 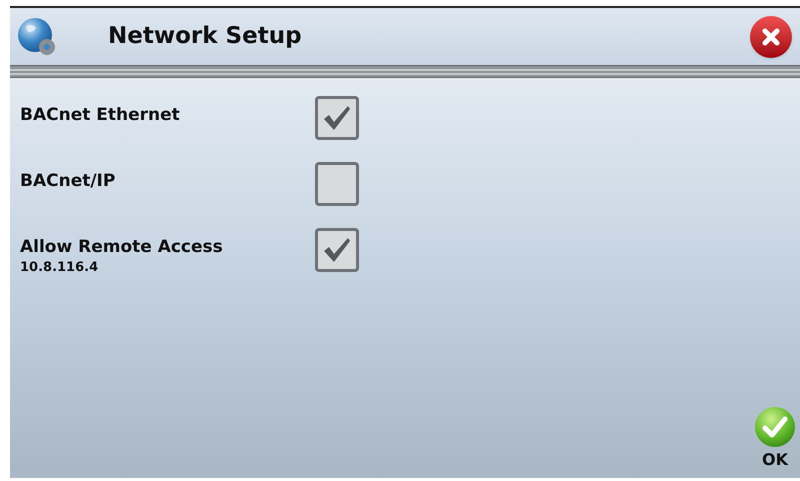 I want to click on ip-address: 10.8.116.4, so click(x=60, y=268).